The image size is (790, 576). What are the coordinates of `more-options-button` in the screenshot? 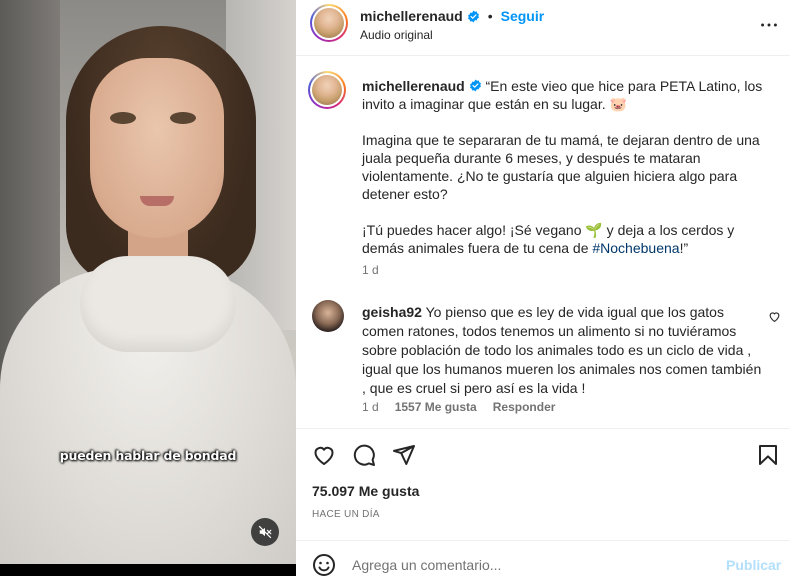 It's located at (769, 25).